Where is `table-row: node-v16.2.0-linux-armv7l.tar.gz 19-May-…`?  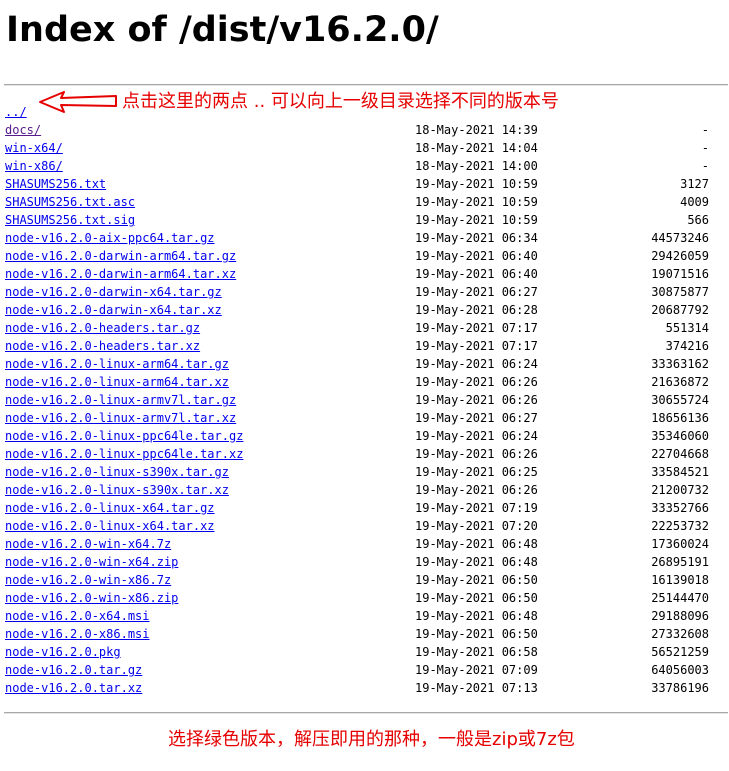
table-row: node-v16.2.0-linux-armv7l.tar.gz 19-May-… is located at coordinates (360, 400).